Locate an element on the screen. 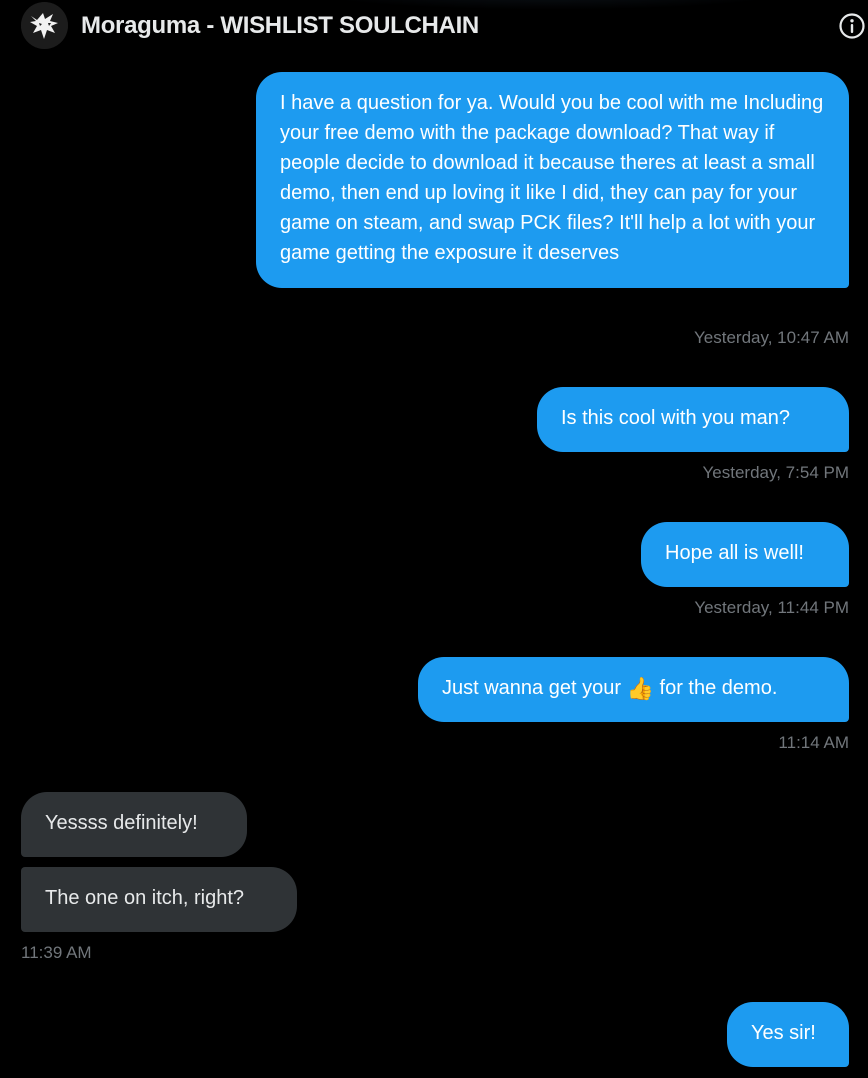  message-bubble-sent: Is this cool with you man? is located at coordinates (693, 419).